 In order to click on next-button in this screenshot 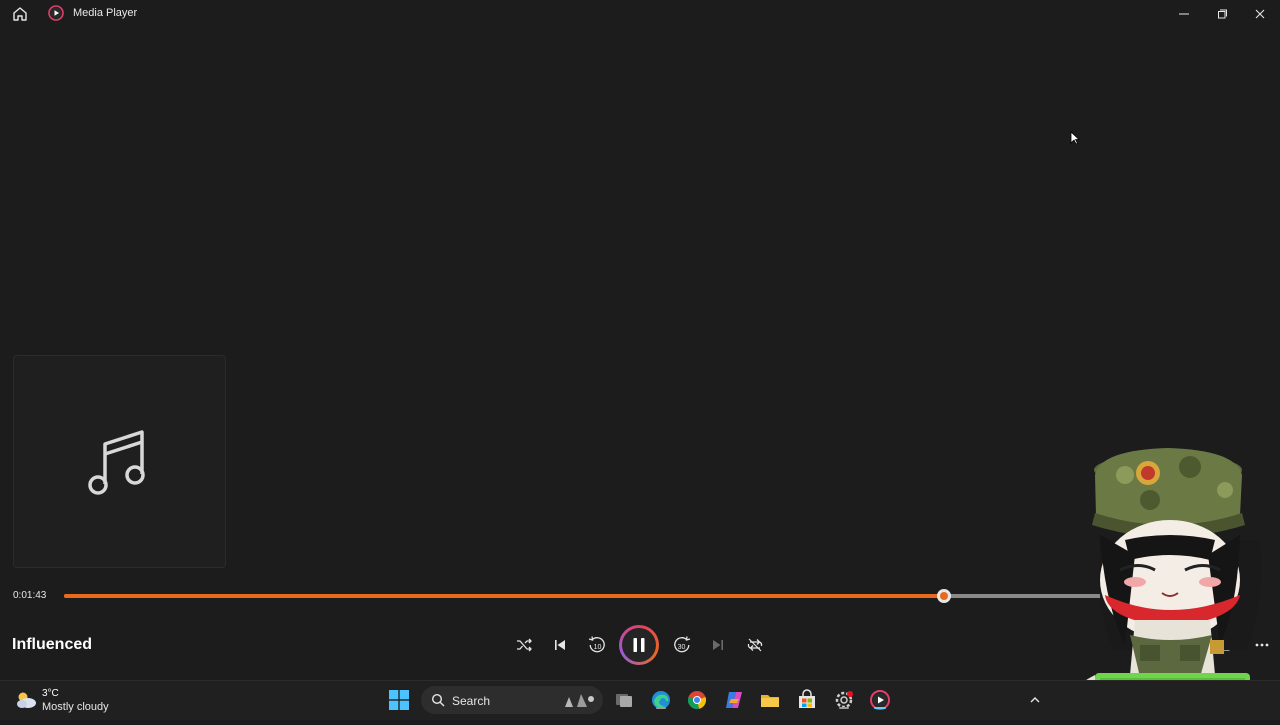, I will do `click(718, 645)`.